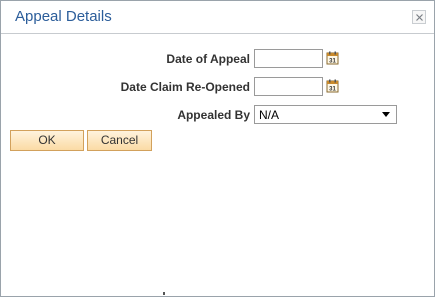 The image size is (435, 297). What do you see at coordinates (47, 140) in the screenshot?
I see `ok-button: OK` at bounding box center [47, 140].